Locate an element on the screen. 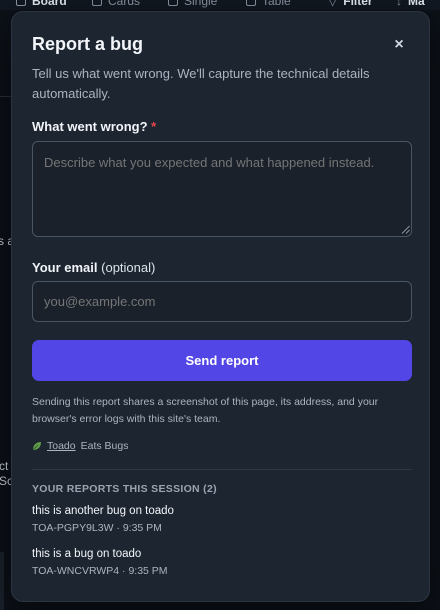  email-field is located at coordinates (222, 301).